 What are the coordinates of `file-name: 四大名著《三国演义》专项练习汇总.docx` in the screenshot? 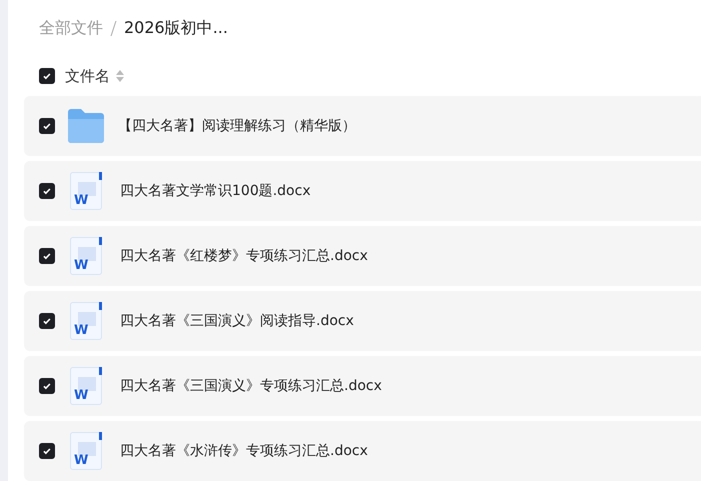 It's located at (251, 386).